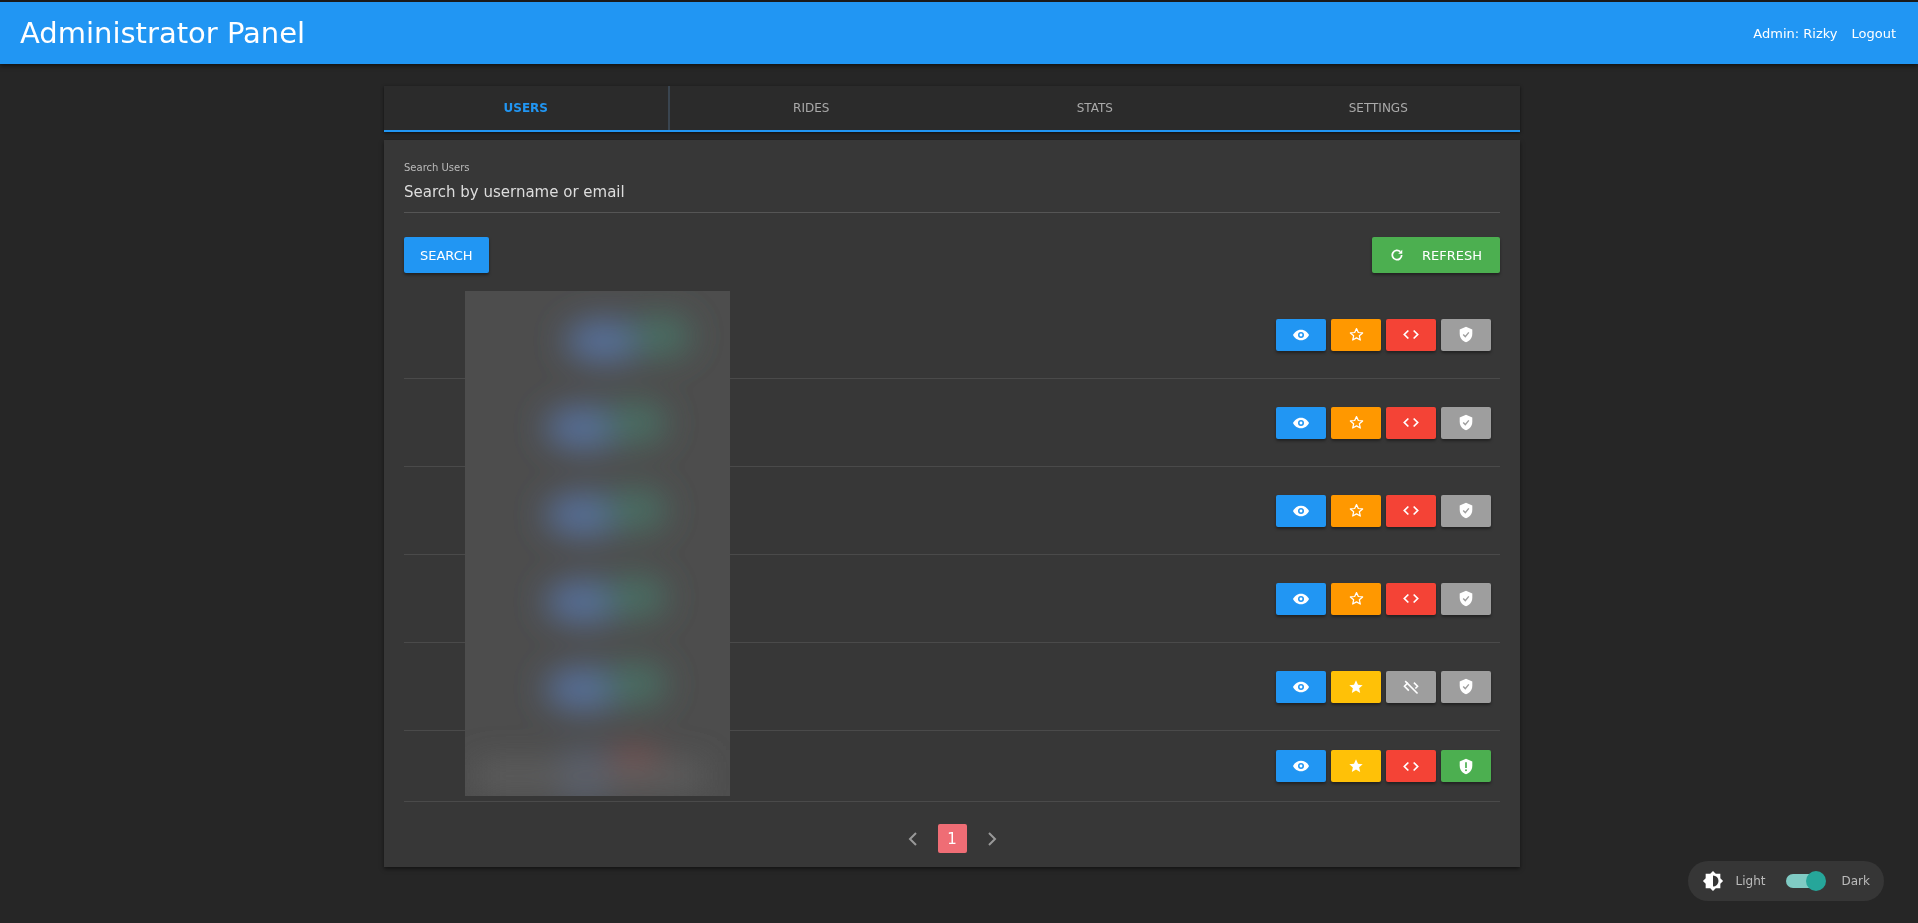 This screenshot has height=923, width=1918. What do you see at coordinates (1795, 33) in the screenshot?
I see `admin-user-label: Admin: Rizky` at bounding box center [1795, 33].